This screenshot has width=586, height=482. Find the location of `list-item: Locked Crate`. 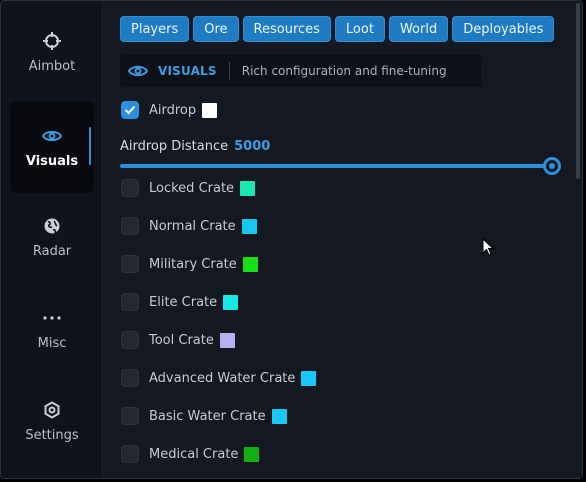

list-item: Locked Crate is located at coordinates (188, 188).